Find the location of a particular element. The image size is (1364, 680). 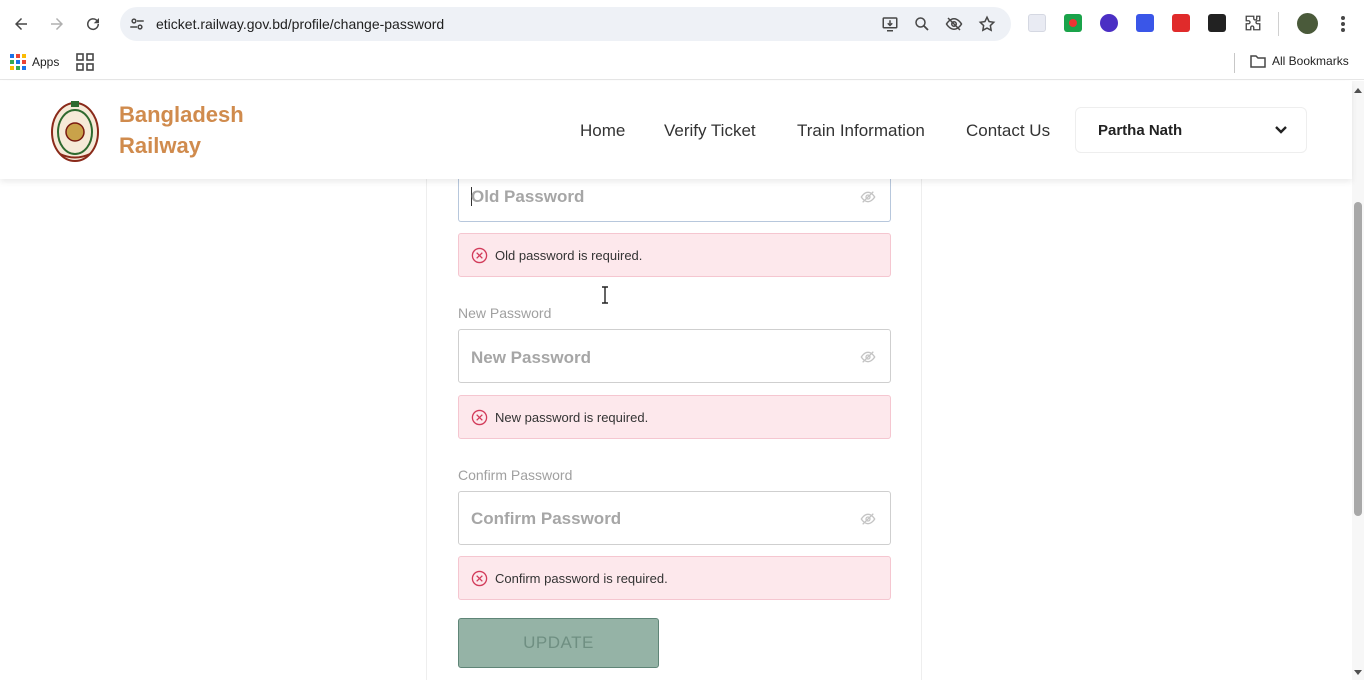

apps-grid-icon is located at coordinates (18, 62).